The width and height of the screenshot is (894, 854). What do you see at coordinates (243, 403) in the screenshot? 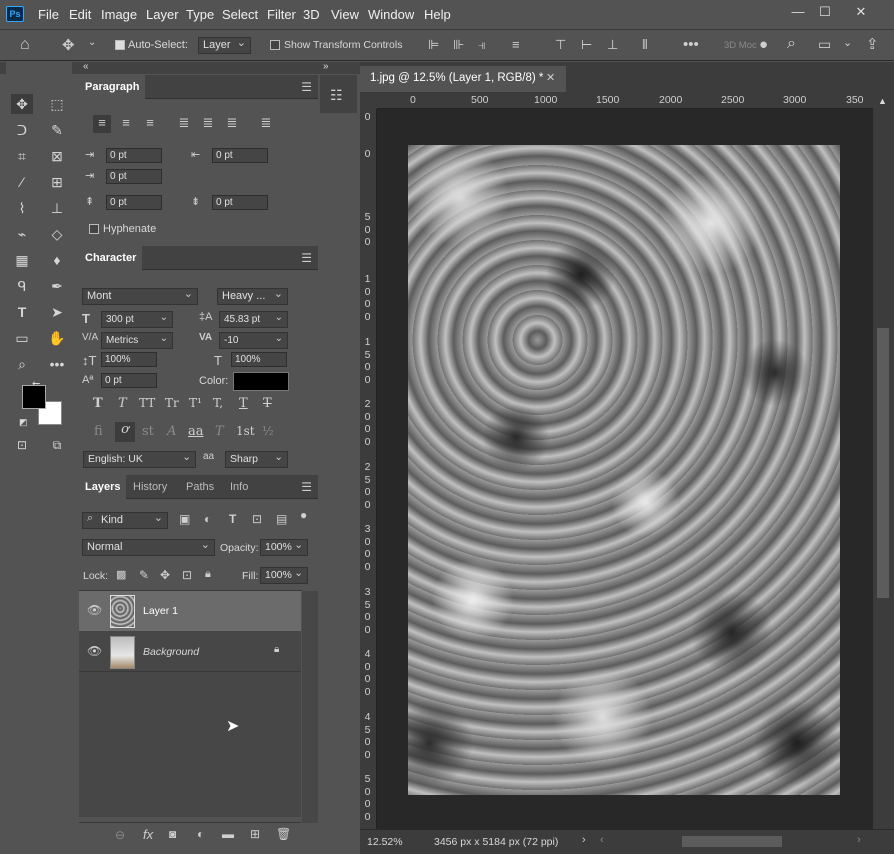
I see `underline-icon: T` at bounding box center [243, 403].